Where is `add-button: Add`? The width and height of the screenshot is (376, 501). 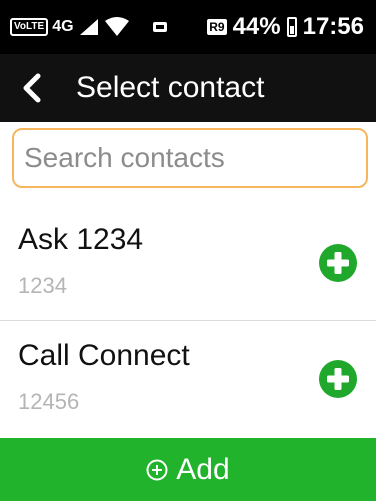
add-button: Add is located at coordinates (188, 469).